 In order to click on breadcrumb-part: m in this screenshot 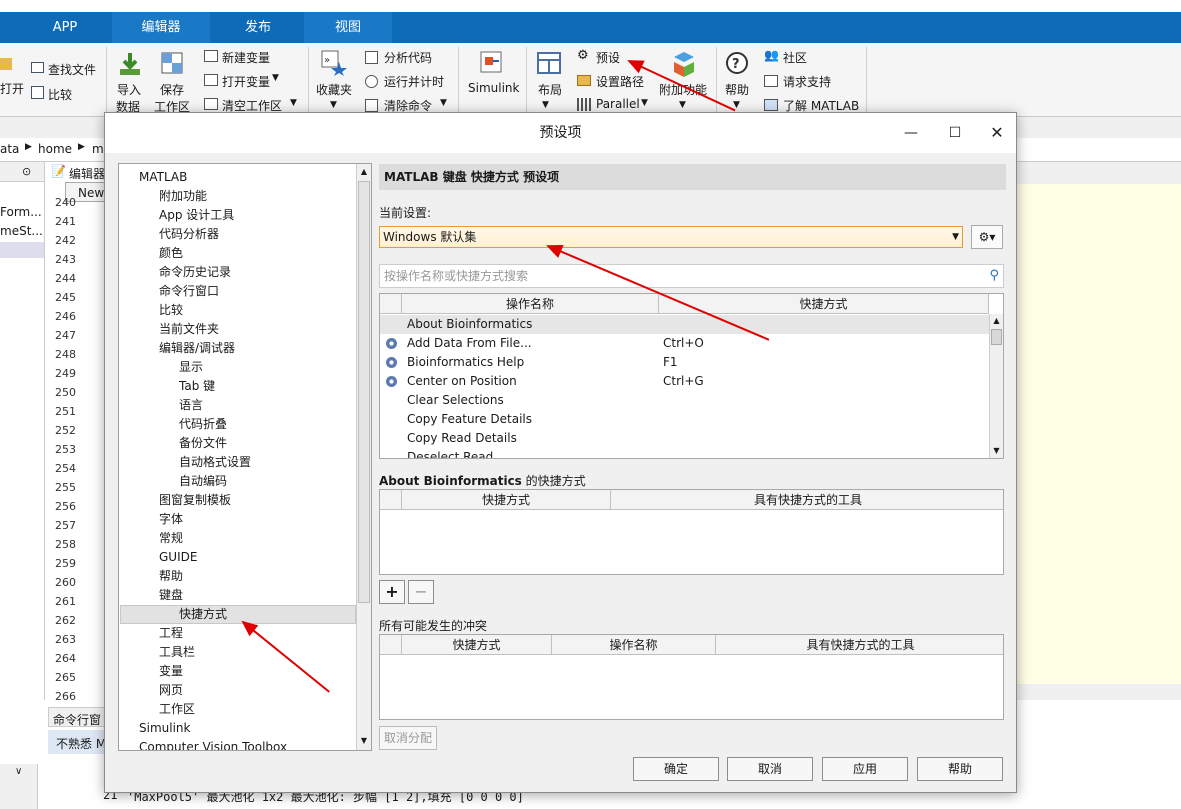, I will do `click(98, 149)`.